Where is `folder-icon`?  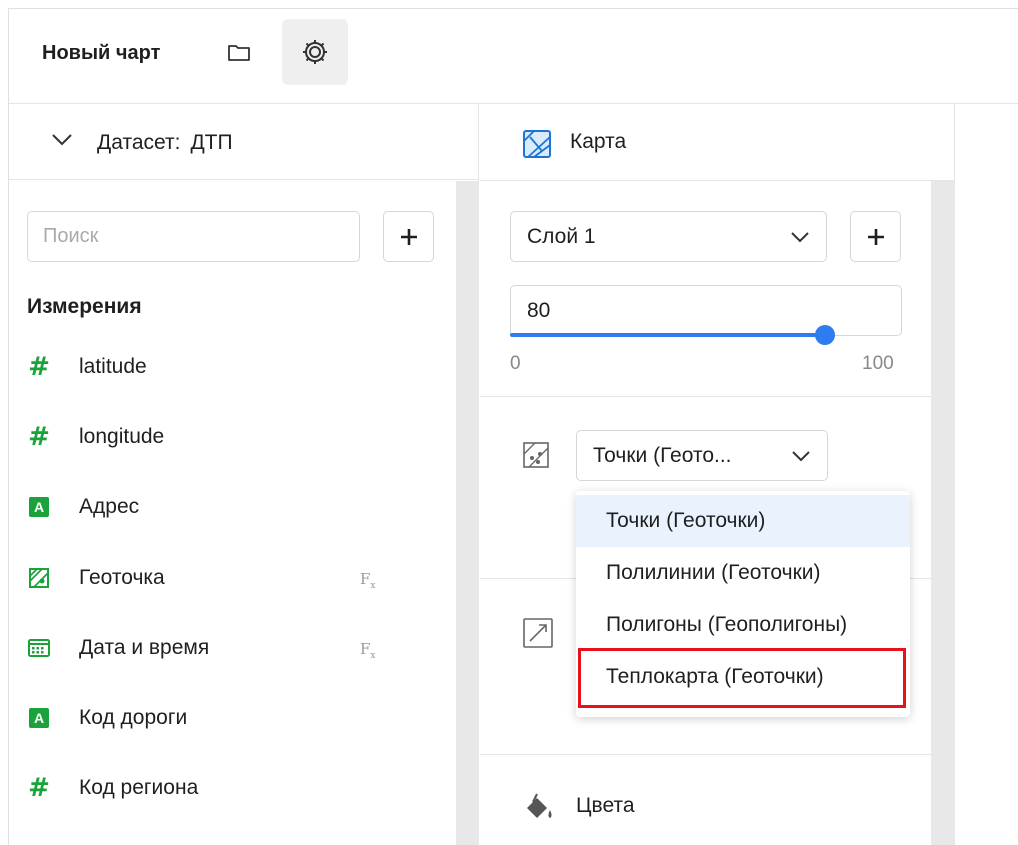 folder-icon is located at coordinates (239, 53).